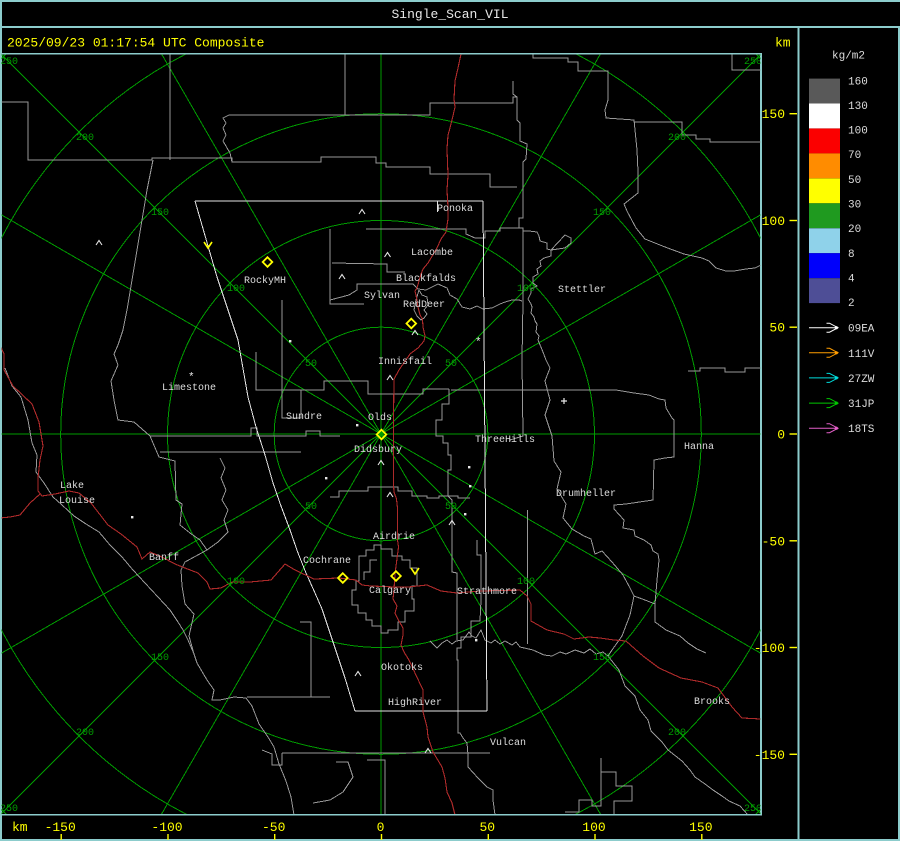 Image resolution: width=900 pixels, height=841 pixels. Describe the element at coordinates (455, 209) in the screenshot. I see `svg-text: Ponoka` at that location.